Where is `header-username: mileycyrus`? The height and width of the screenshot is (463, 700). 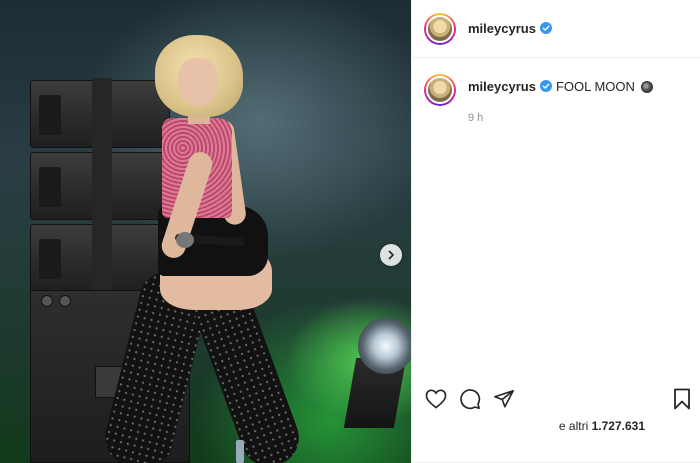 header-username: mileycyrus is located at coordinates (510, 28).